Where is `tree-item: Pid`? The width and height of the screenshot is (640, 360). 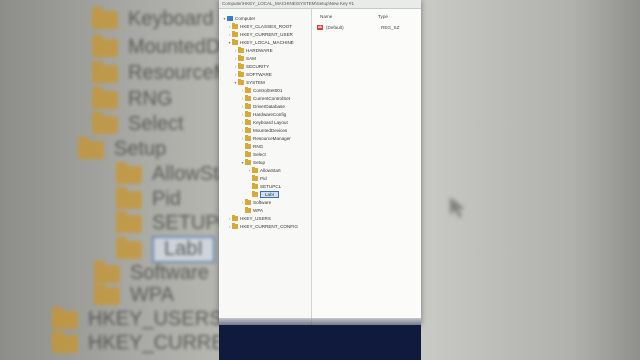 tree-item: Pid is located at coordinates (257, 178).